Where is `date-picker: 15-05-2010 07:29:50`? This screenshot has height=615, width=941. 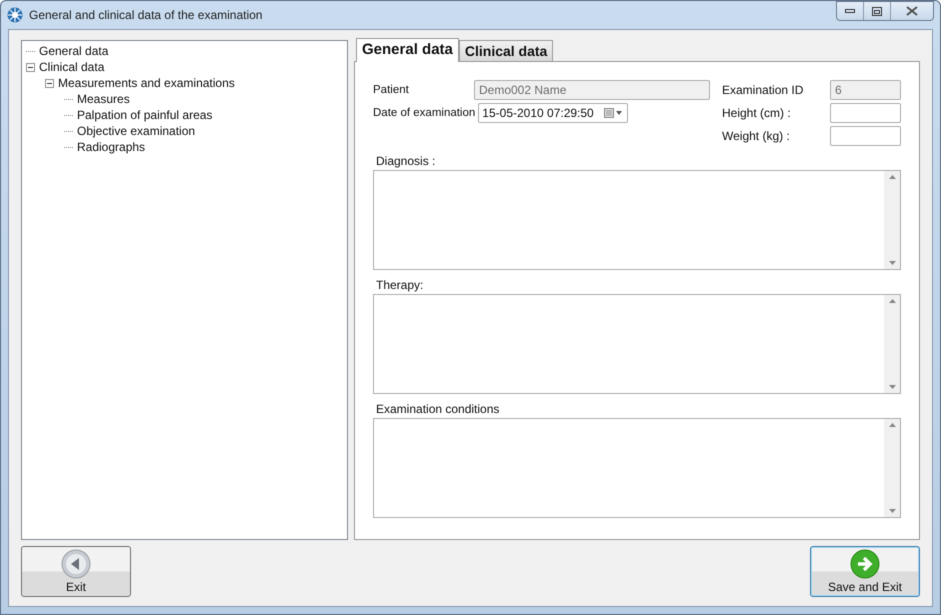
date-picker: 15-05-2010 07:29:50 is located at coordinates (553, 113).